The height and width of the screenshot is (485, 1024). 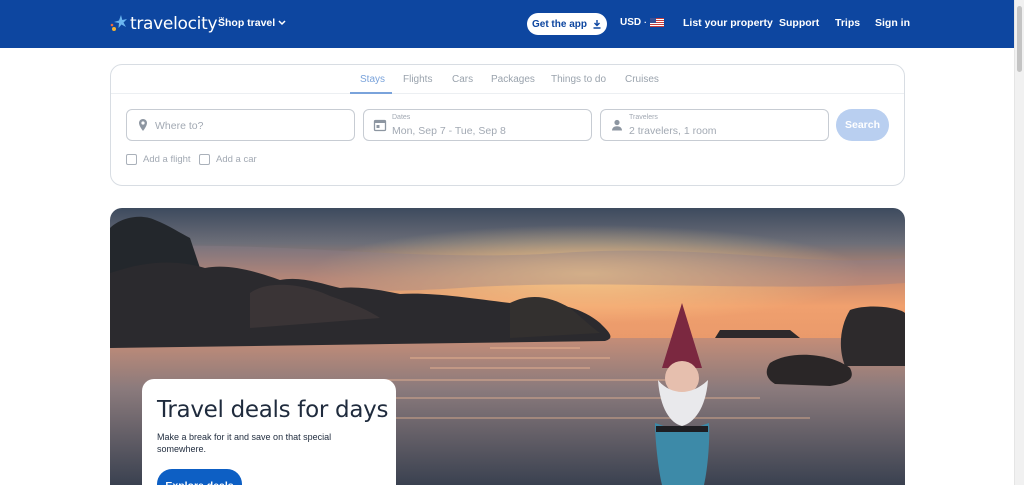 I want to click on tab-stays: Stays, so click(x=372, y=79).